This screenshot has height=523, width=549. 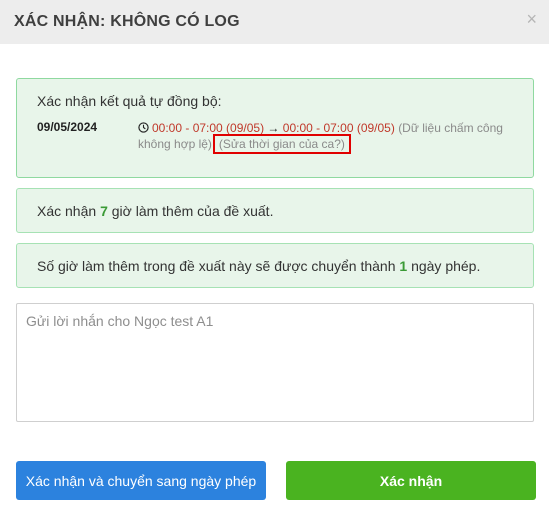 What do you see at coordinates (275, 210) in the screenshot?
I see `overtime-confirm-box: Xác nhận 7 giờ làm thêm của đề xuất.` at bounding box center [275, 210].